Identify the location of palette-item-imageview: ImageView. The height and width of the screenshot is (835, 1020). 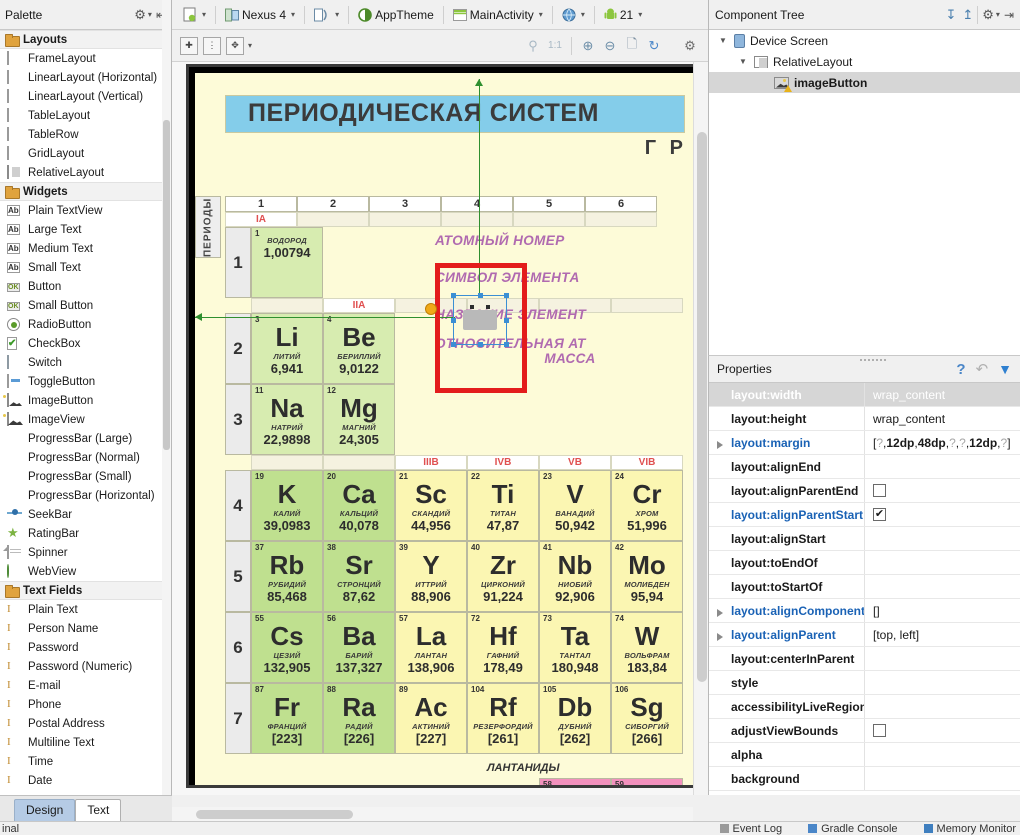
(85, 419).